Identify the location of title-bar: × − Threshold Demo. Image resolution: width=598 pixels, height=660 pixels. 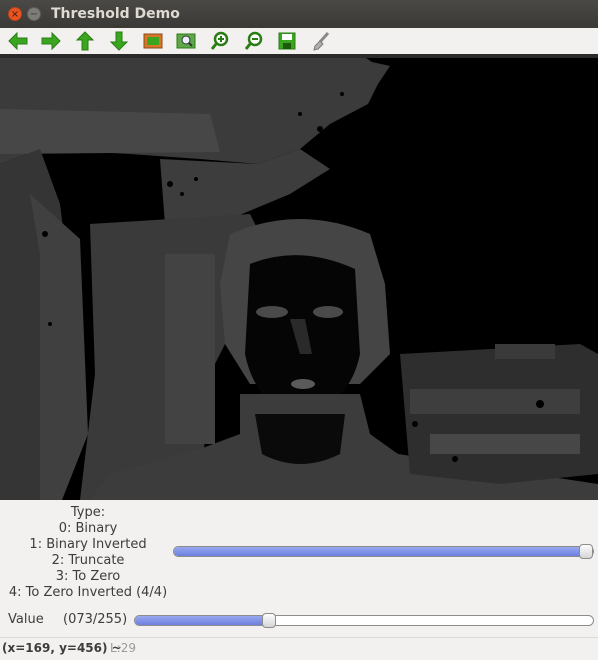
(299, 14).